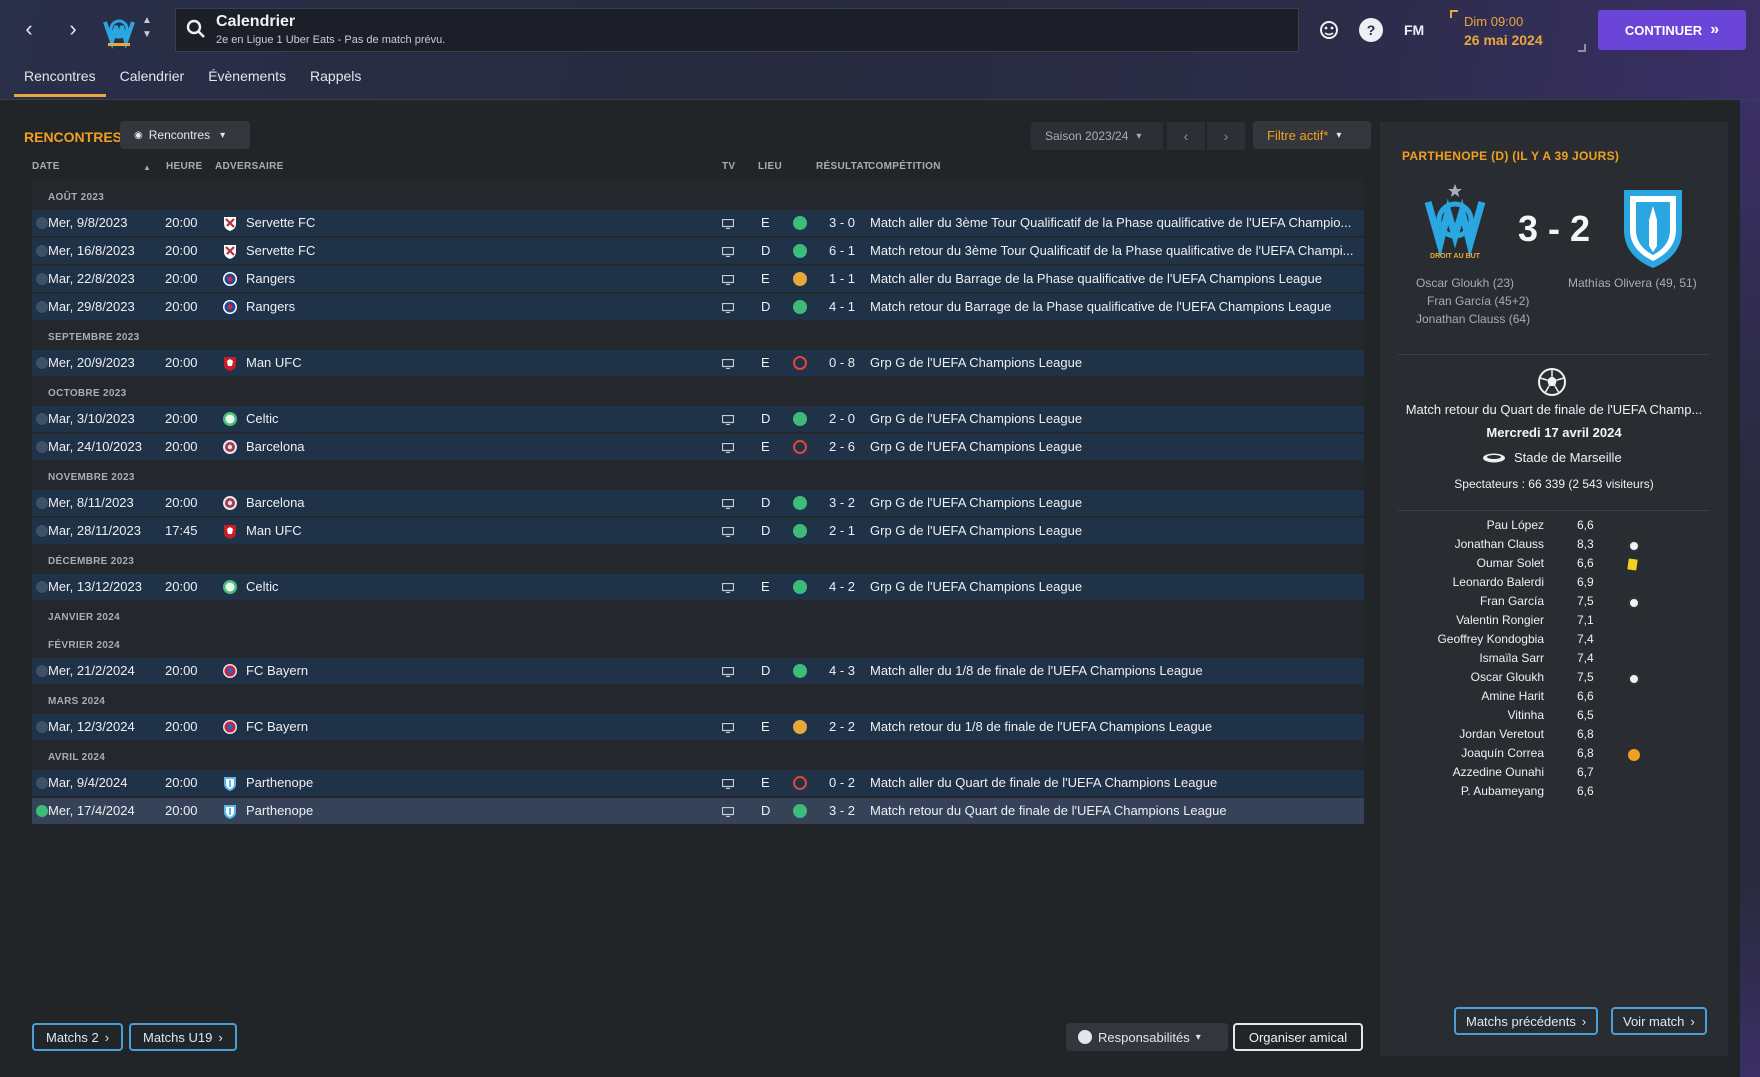 This screenshot has width=1760, height=1077. I want to click on player-name: Oscar Gloukh, so click(1507, 677).